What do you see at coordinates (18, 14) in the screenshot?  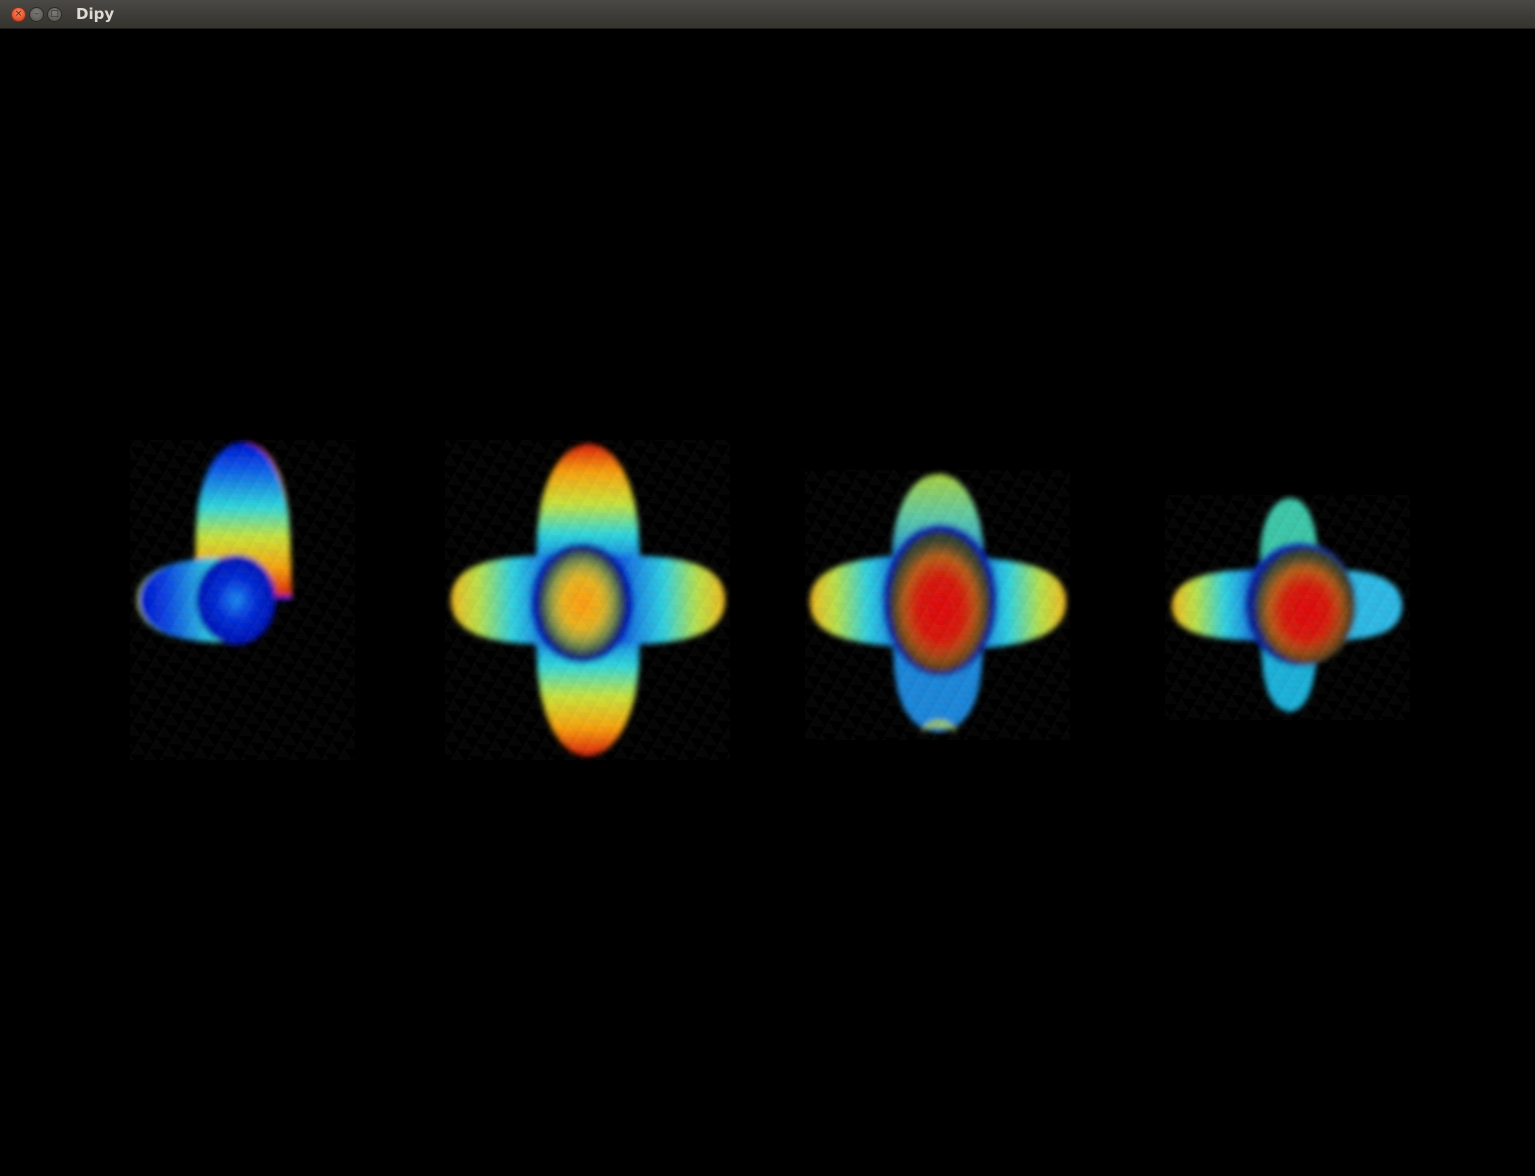 I see `close-icon: ×` at bounding box center [18, 14].